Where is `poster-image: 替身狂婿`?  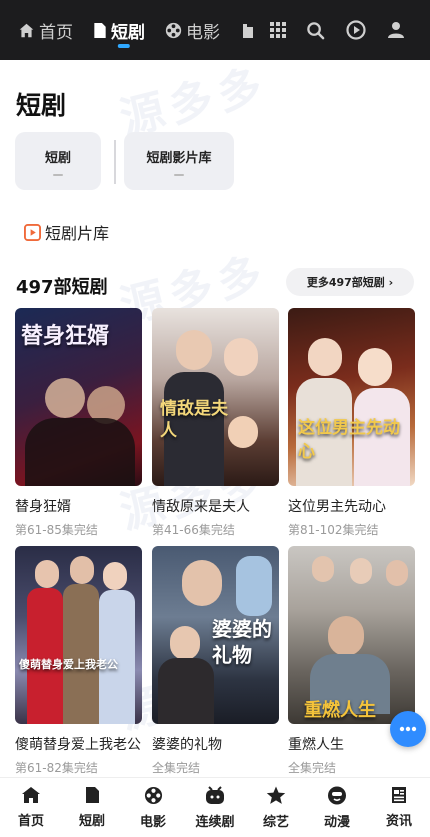
poster-image: 替身狂婿 is located at coordinates (78, 397).